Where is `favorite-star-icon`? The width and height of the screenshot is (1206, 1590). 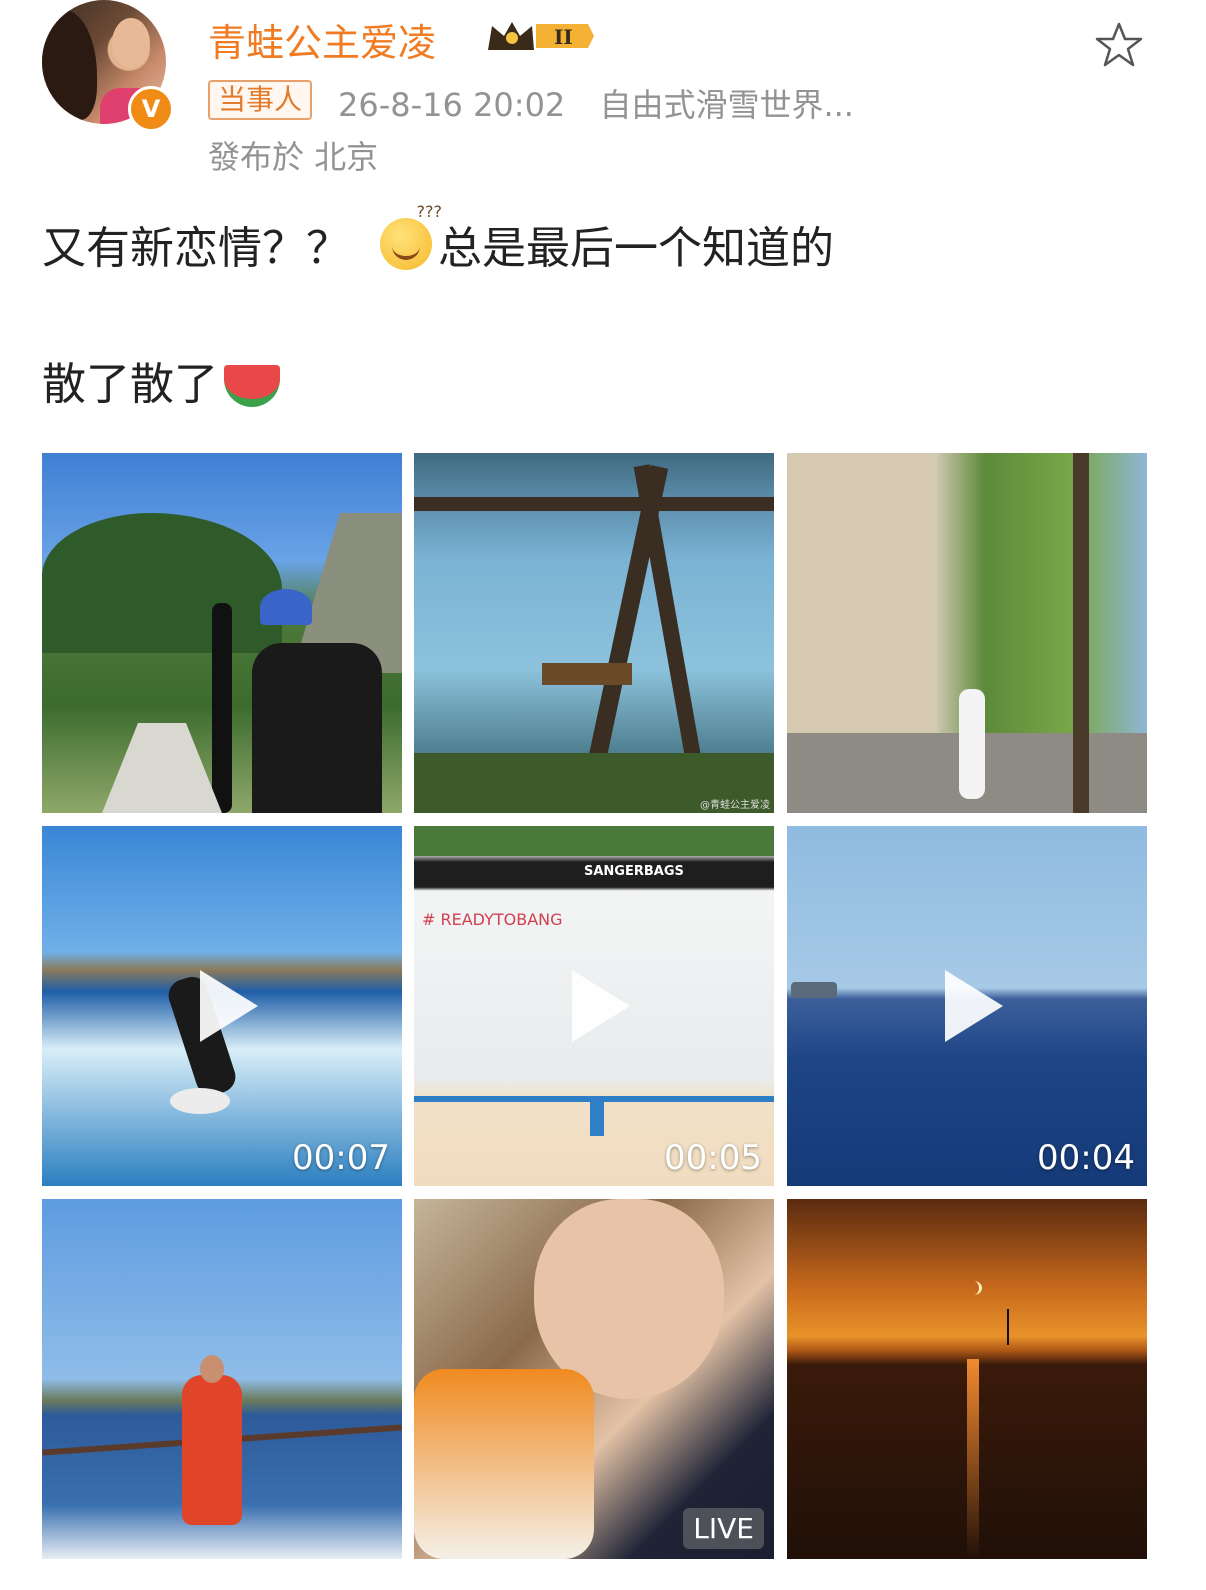 favorite-star-icon is located at coordinates (1119, 45).